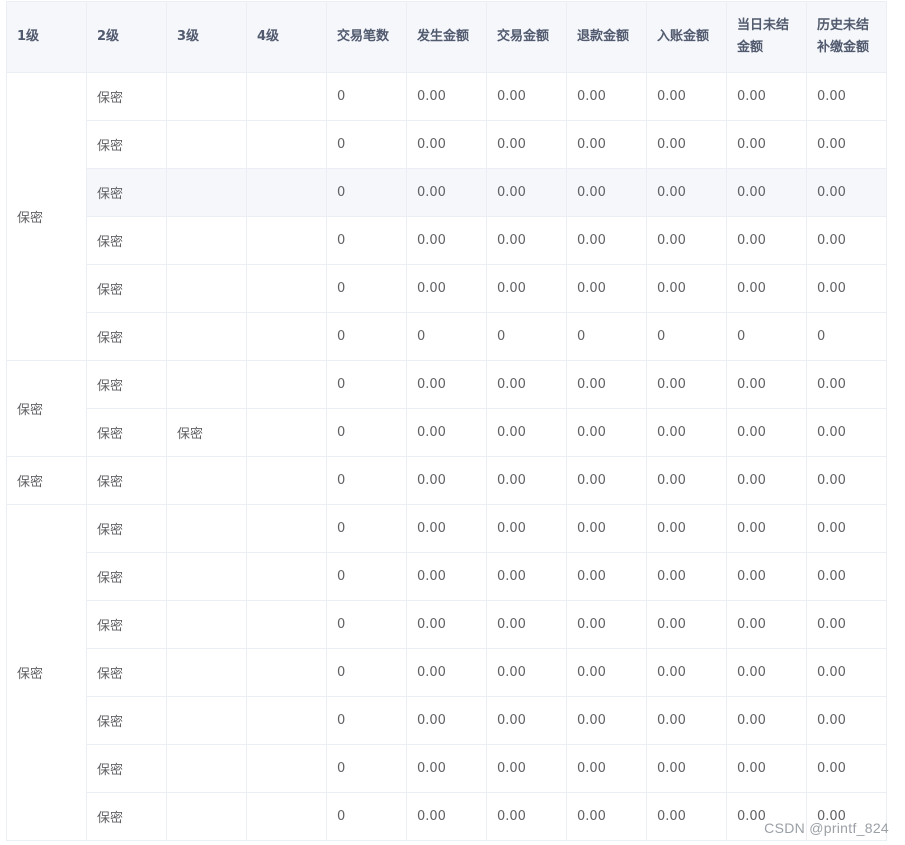 The height and width of the screenshot is (845, 905). Describe the element at coordinates (526, 37) in the screenshot. I see `header-trade-amount: 交易金额` at that location.